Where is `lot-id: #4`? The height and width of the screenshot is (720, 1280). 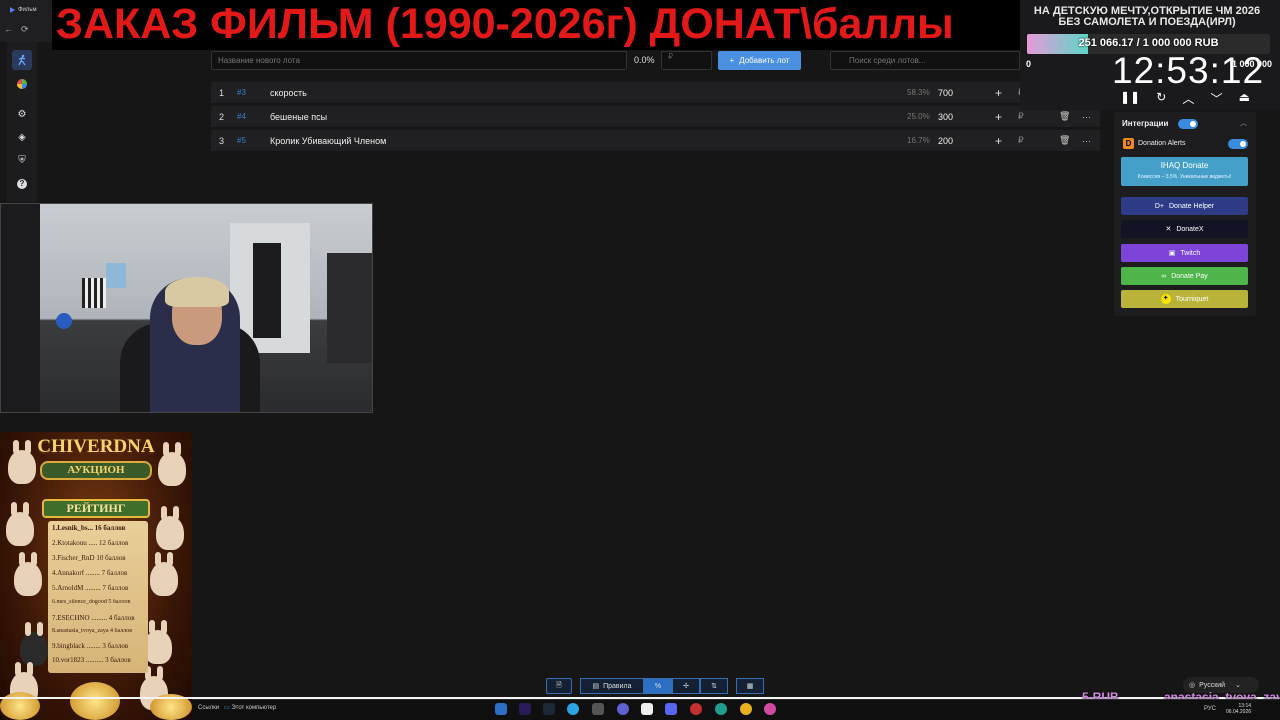
lot-id: #4 is located at coordinates (241, 116).